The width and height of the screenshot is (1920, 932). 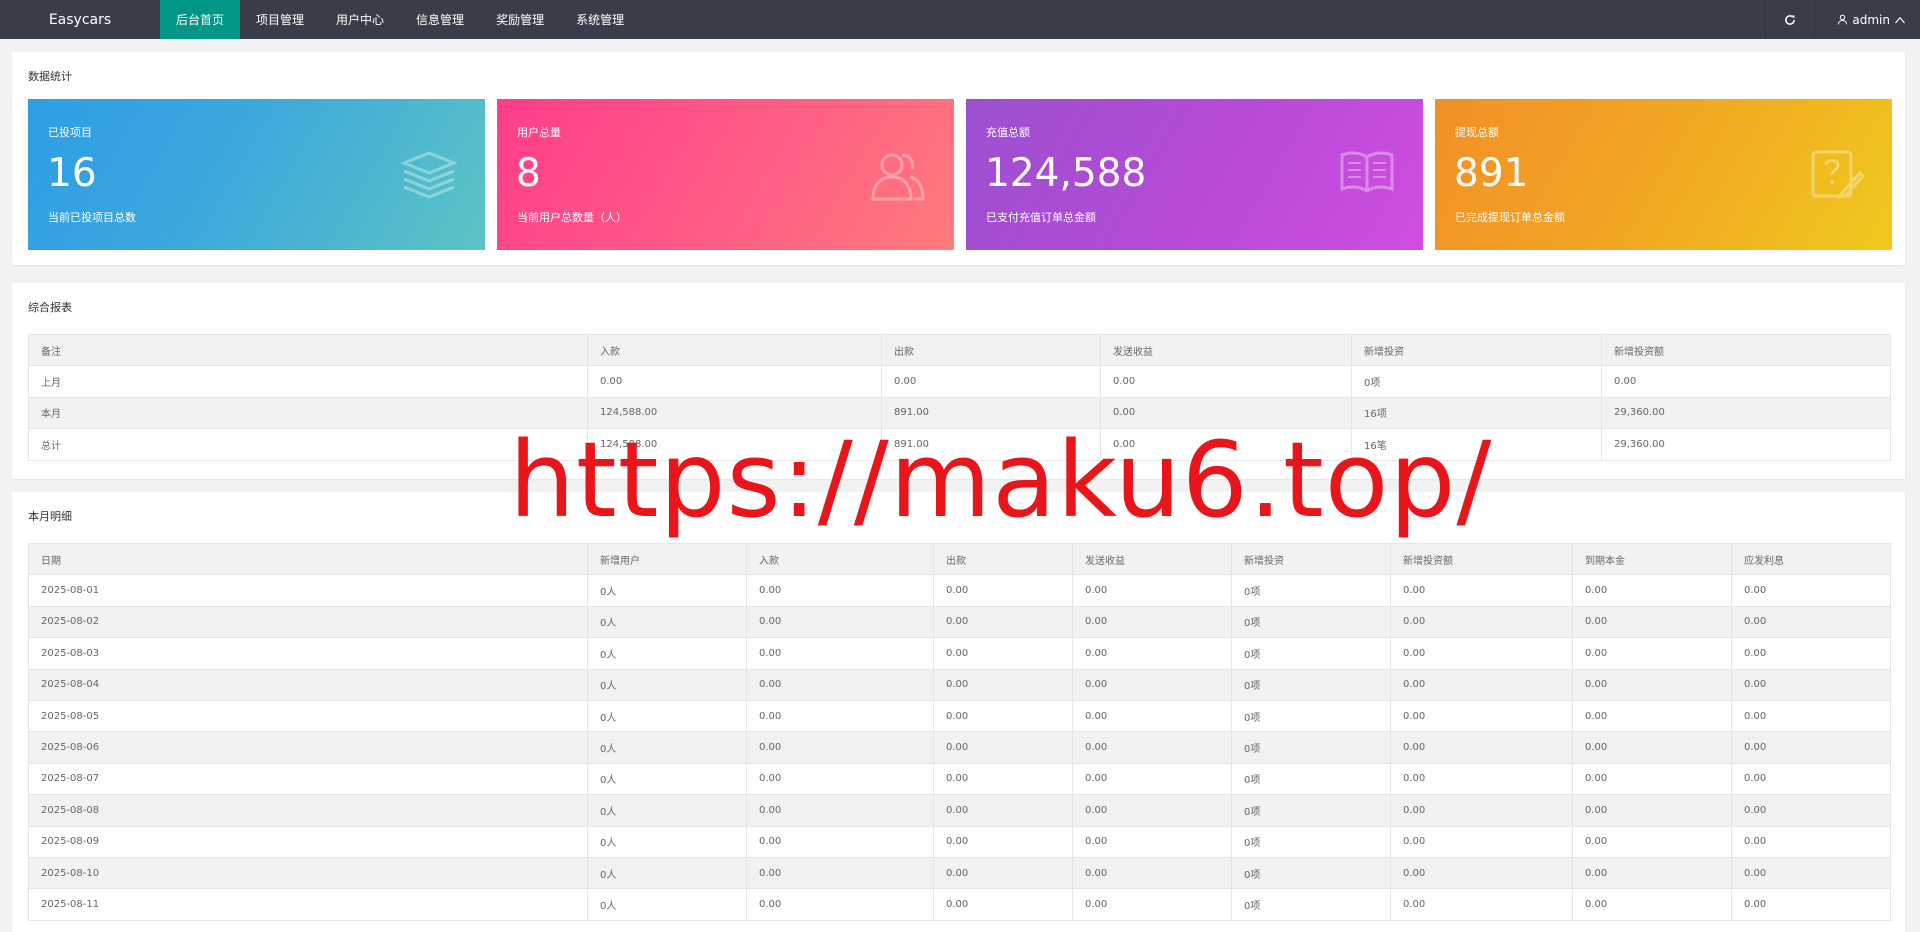 I want to click on user-menu-button: admin, so click(x=1867, y=19).